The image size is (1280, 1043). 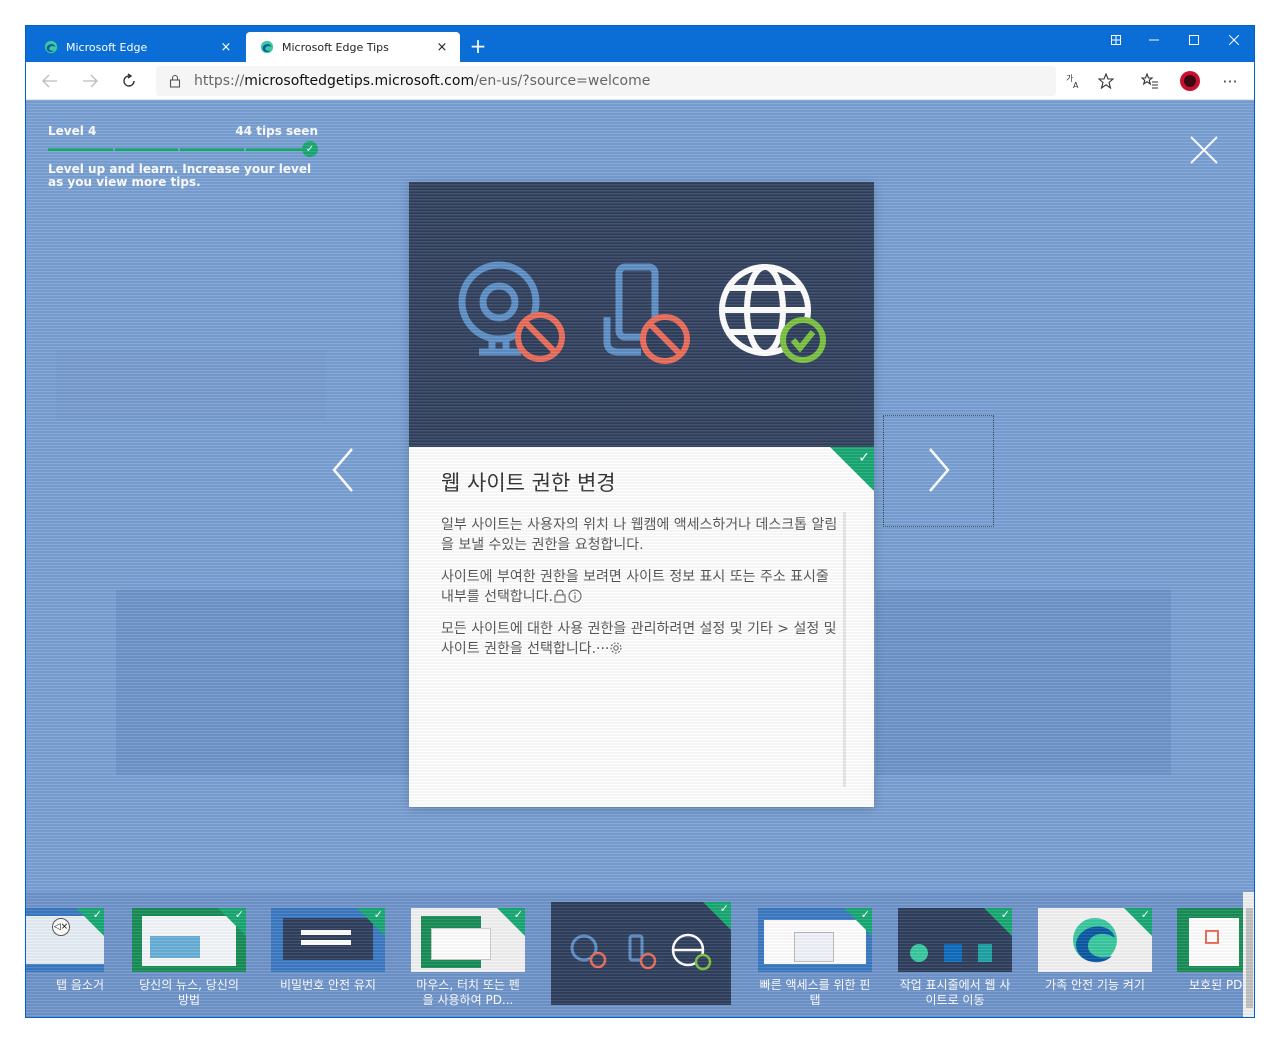 I want to click on tip-thumbnail: ✓ 비밀번호 안전 유지, so click(x=328, y=950).